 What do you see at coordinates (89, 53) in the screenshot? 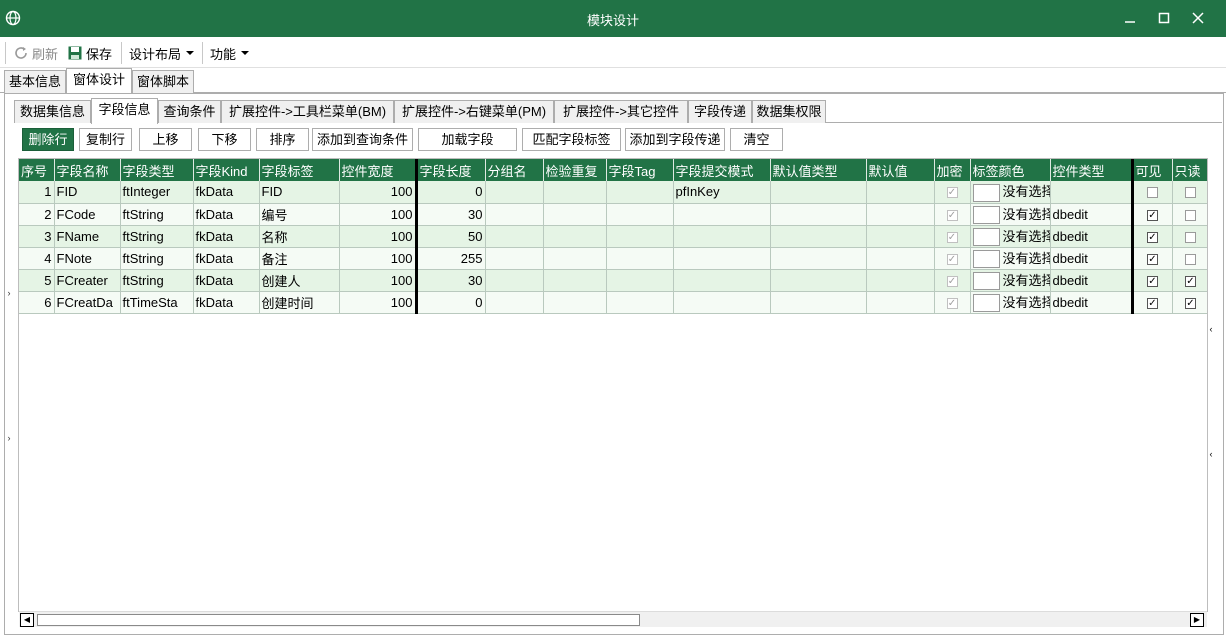
I see `save-button: 保存` at bounding box center [89, 53].